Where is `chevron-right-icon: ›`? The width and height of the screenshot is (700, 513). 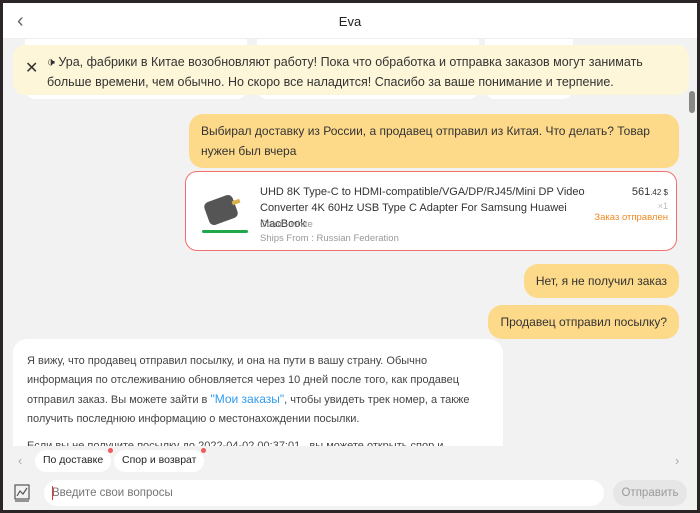 chevron-right-icon: › is located at coordinates (677, 460).